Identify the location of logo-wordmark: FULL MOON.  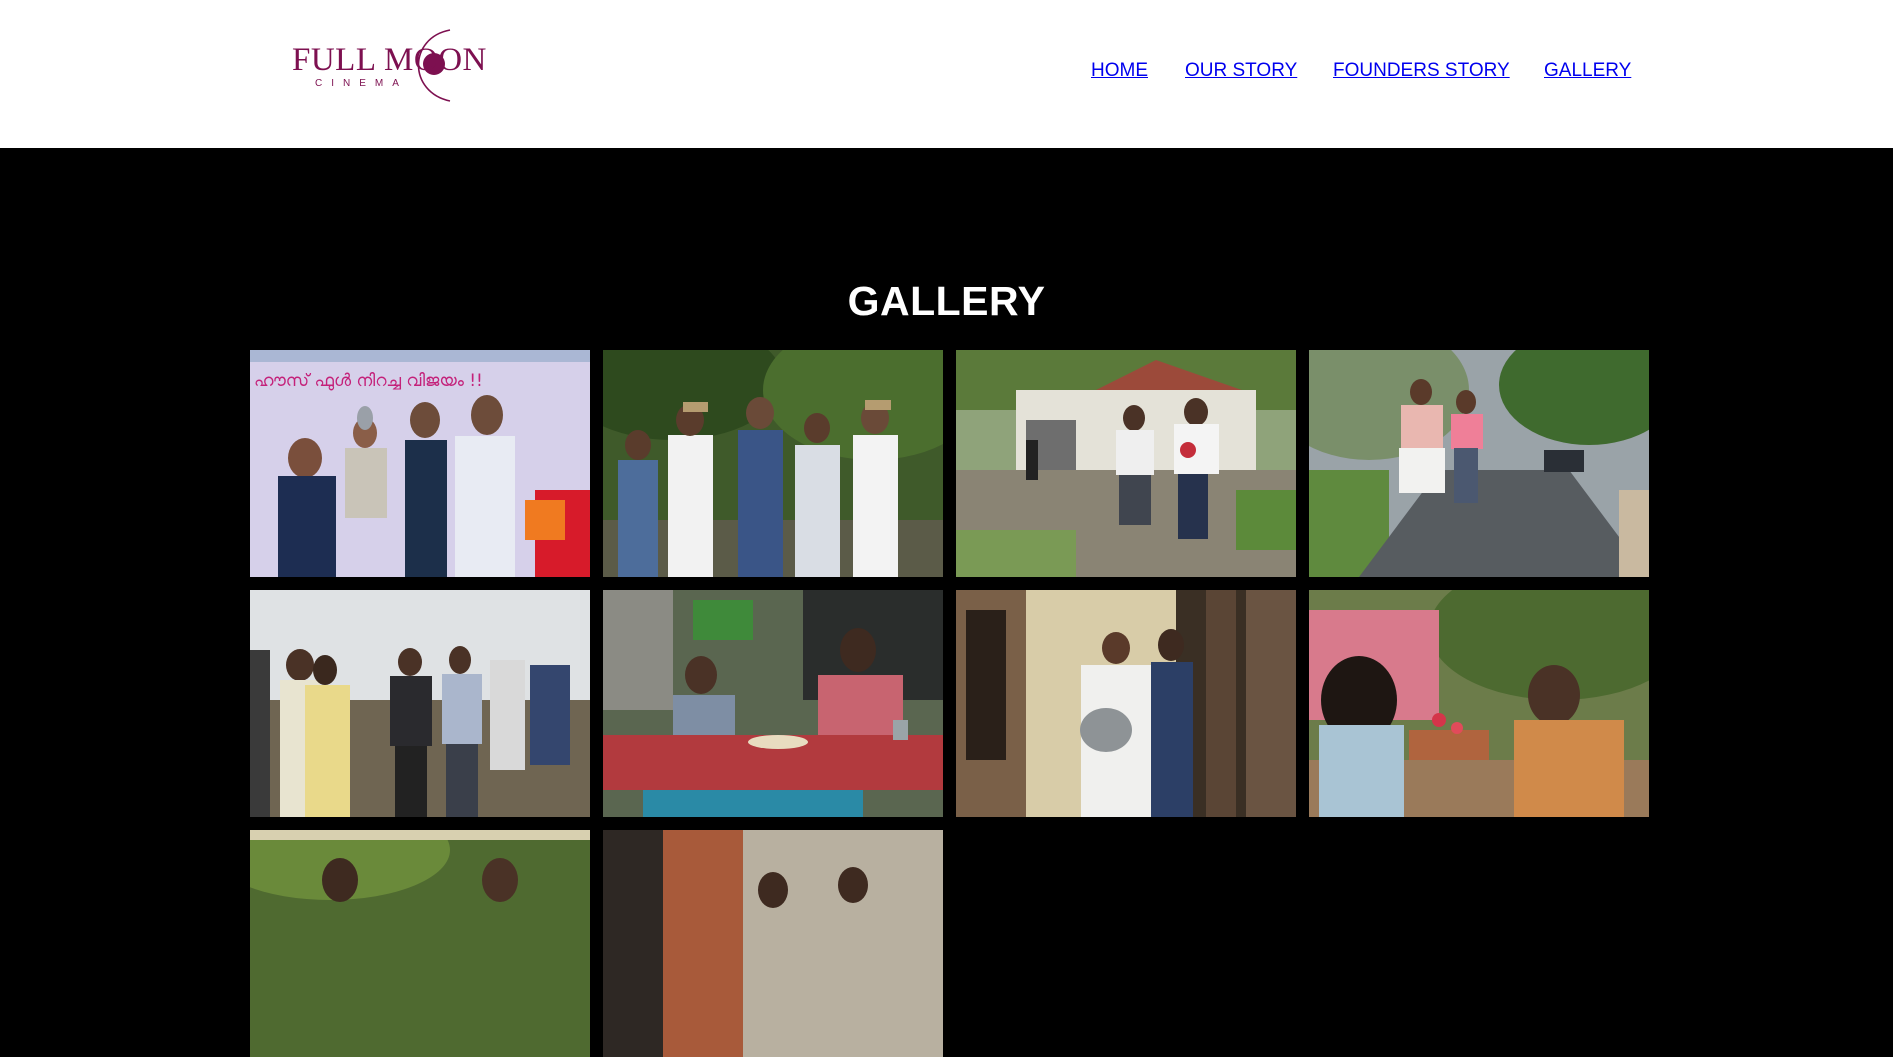
(389, 60).